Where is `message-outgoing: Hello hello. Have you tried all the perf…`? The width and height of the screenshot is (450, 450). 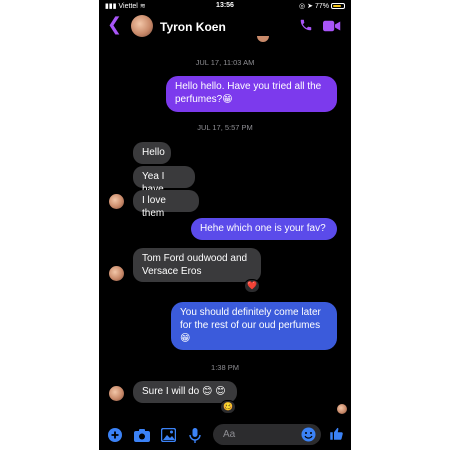
message-outgoing: Hello hello. Have you tried all the perf… is located at coordinates (251, 94).